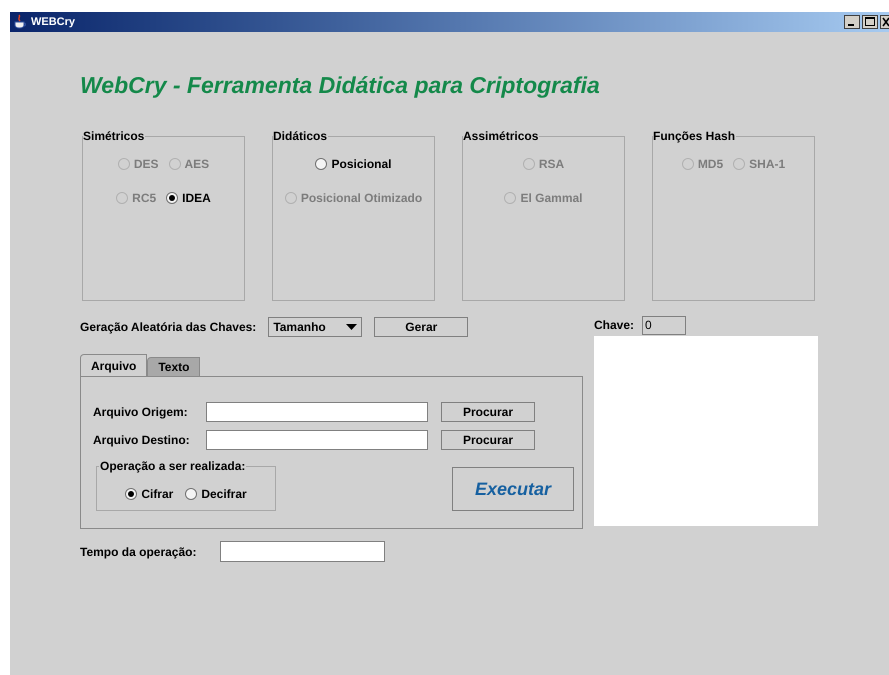  I want to click on radio-label: RC5, so click(144, 198).